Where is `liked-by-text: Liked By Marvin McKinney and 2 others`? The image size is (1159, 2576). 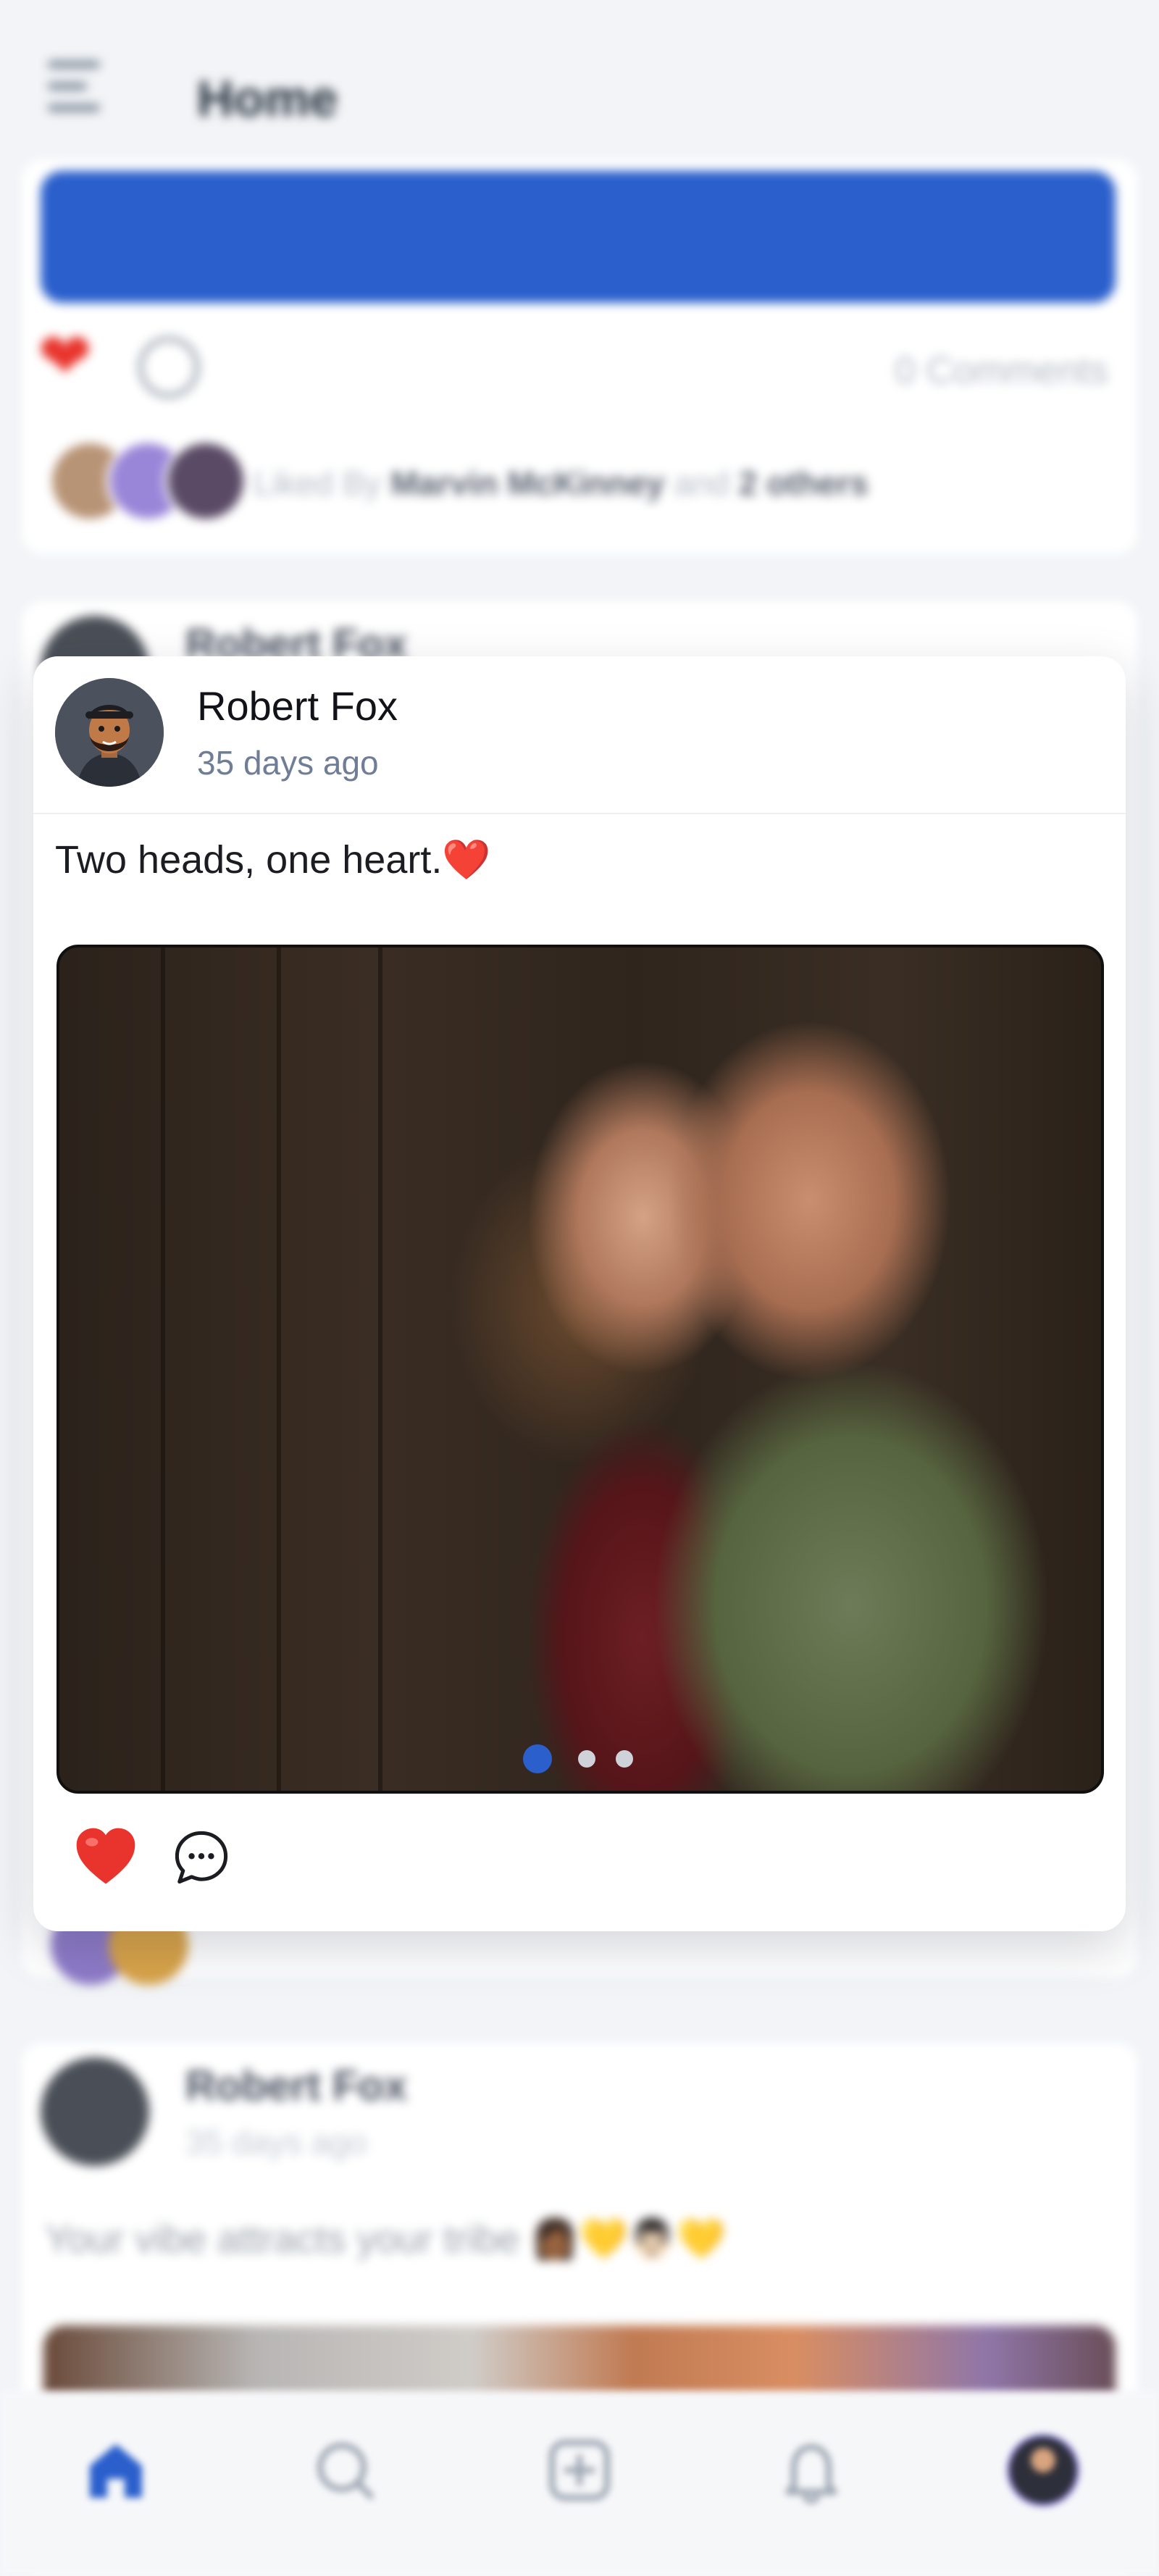 liked-by-text: Liked By Marvin McKinney and 2 others is located at coordinates (561, 483).